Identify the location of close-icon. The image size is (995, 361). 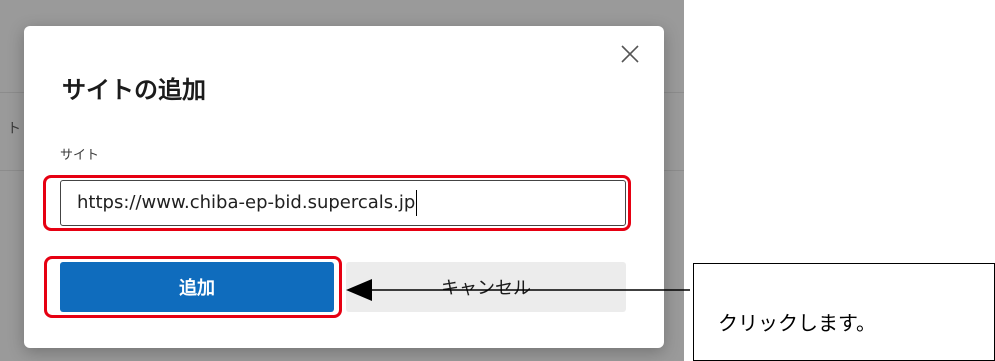
(630, 54).